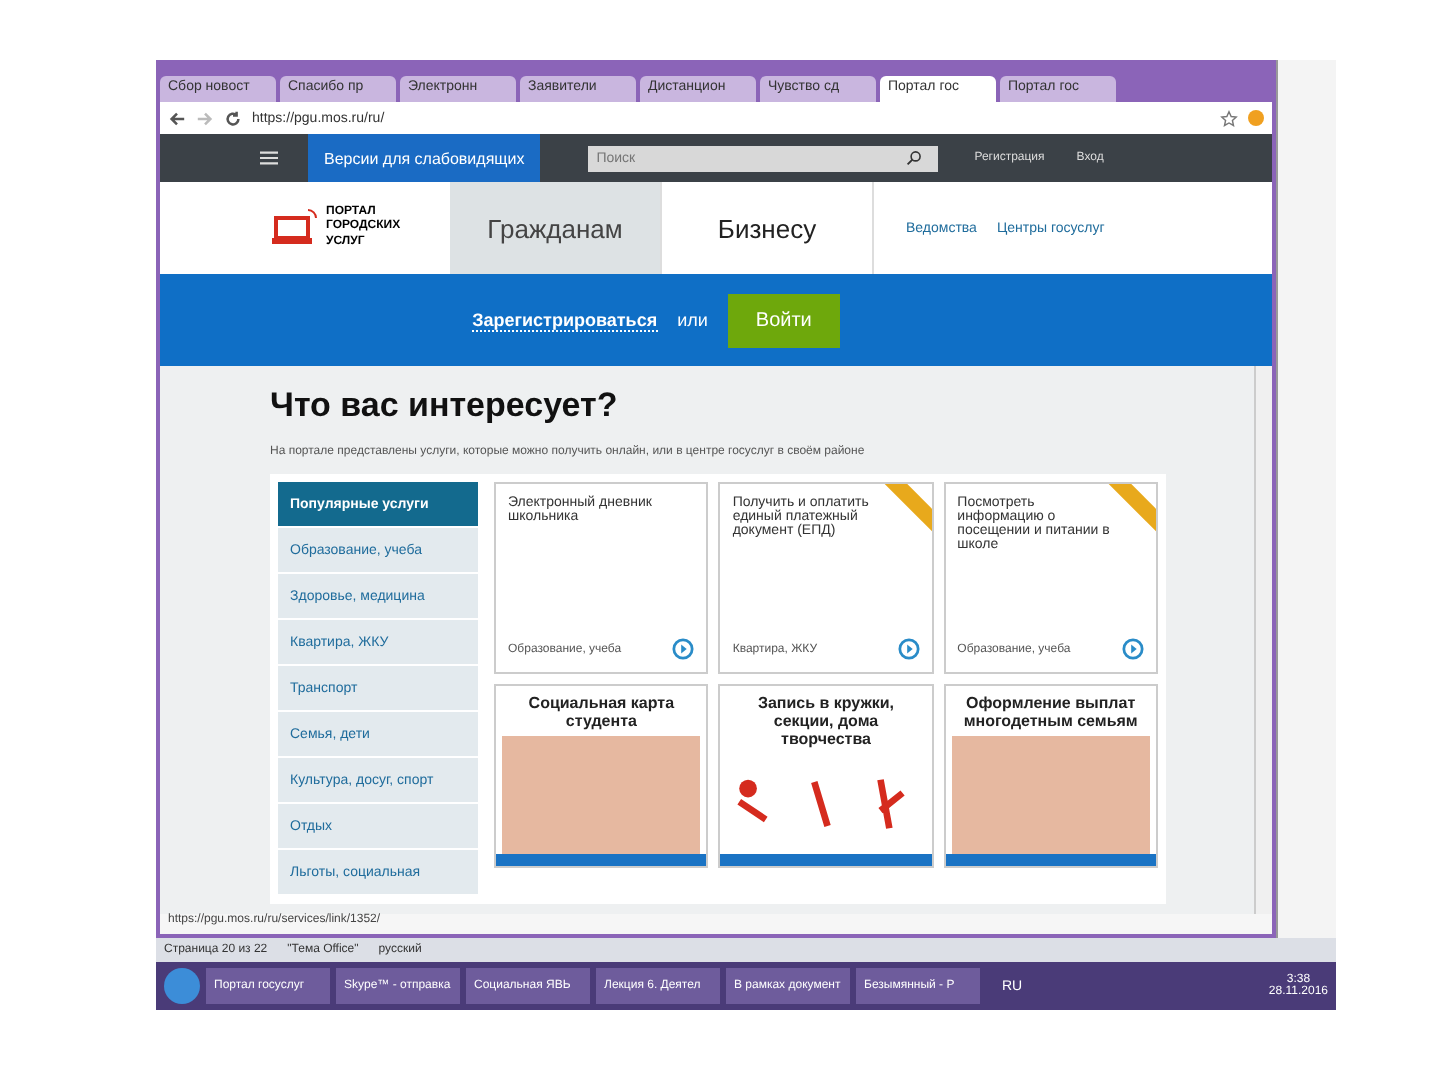  Describe the element at coordinates (294, 228) in the screenshot. I see `laptop-icon` at that location.